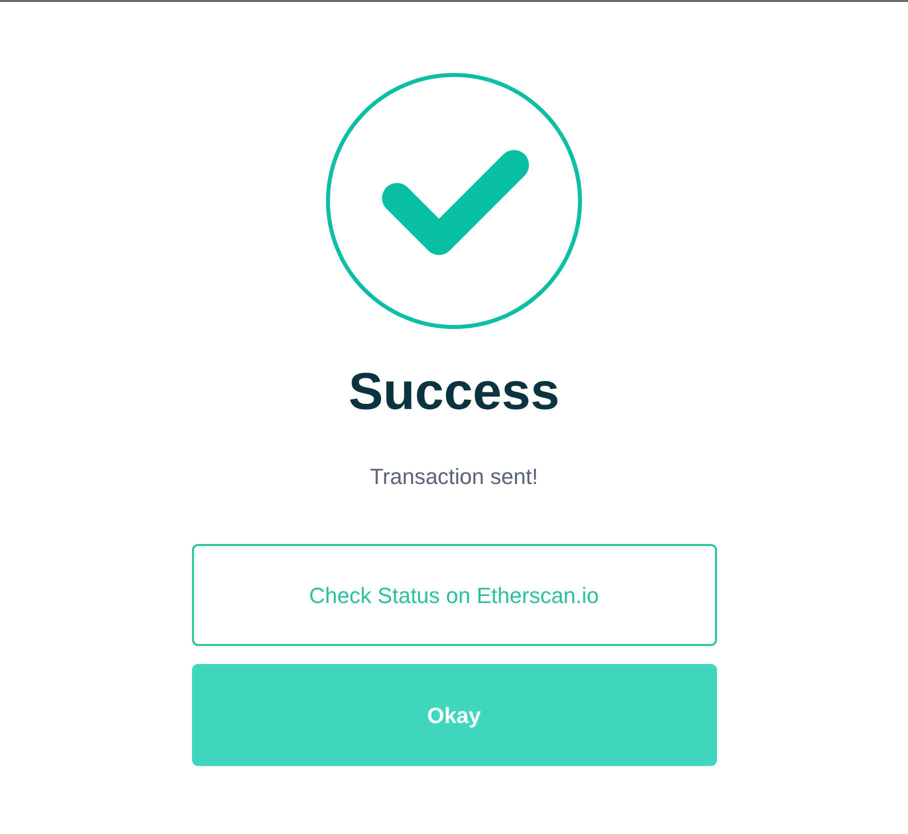  What do you see at coordinates (454, 715) in the screenshot?
I see `okay-button: Okay` at bounding box center [454, 715].